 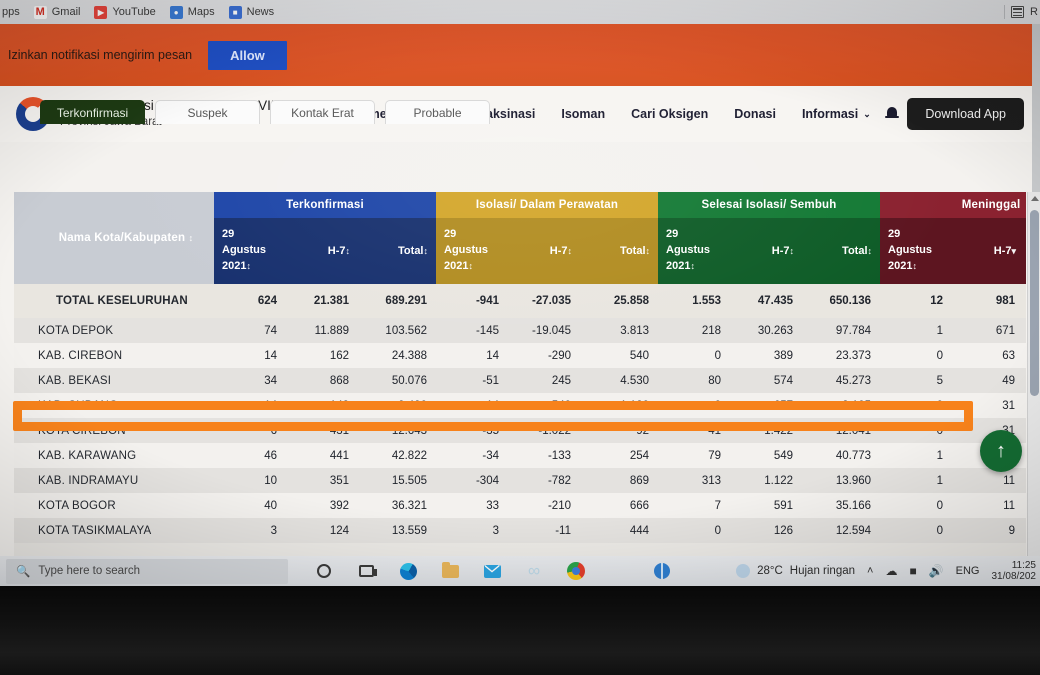 I want to click on row-value: 3, so click(x=273, y=530).